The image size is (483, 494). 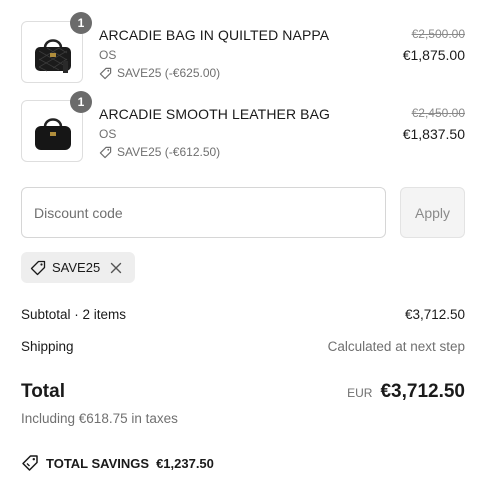 I want to click on apply-button: Apply, so click(x=432, y=212).